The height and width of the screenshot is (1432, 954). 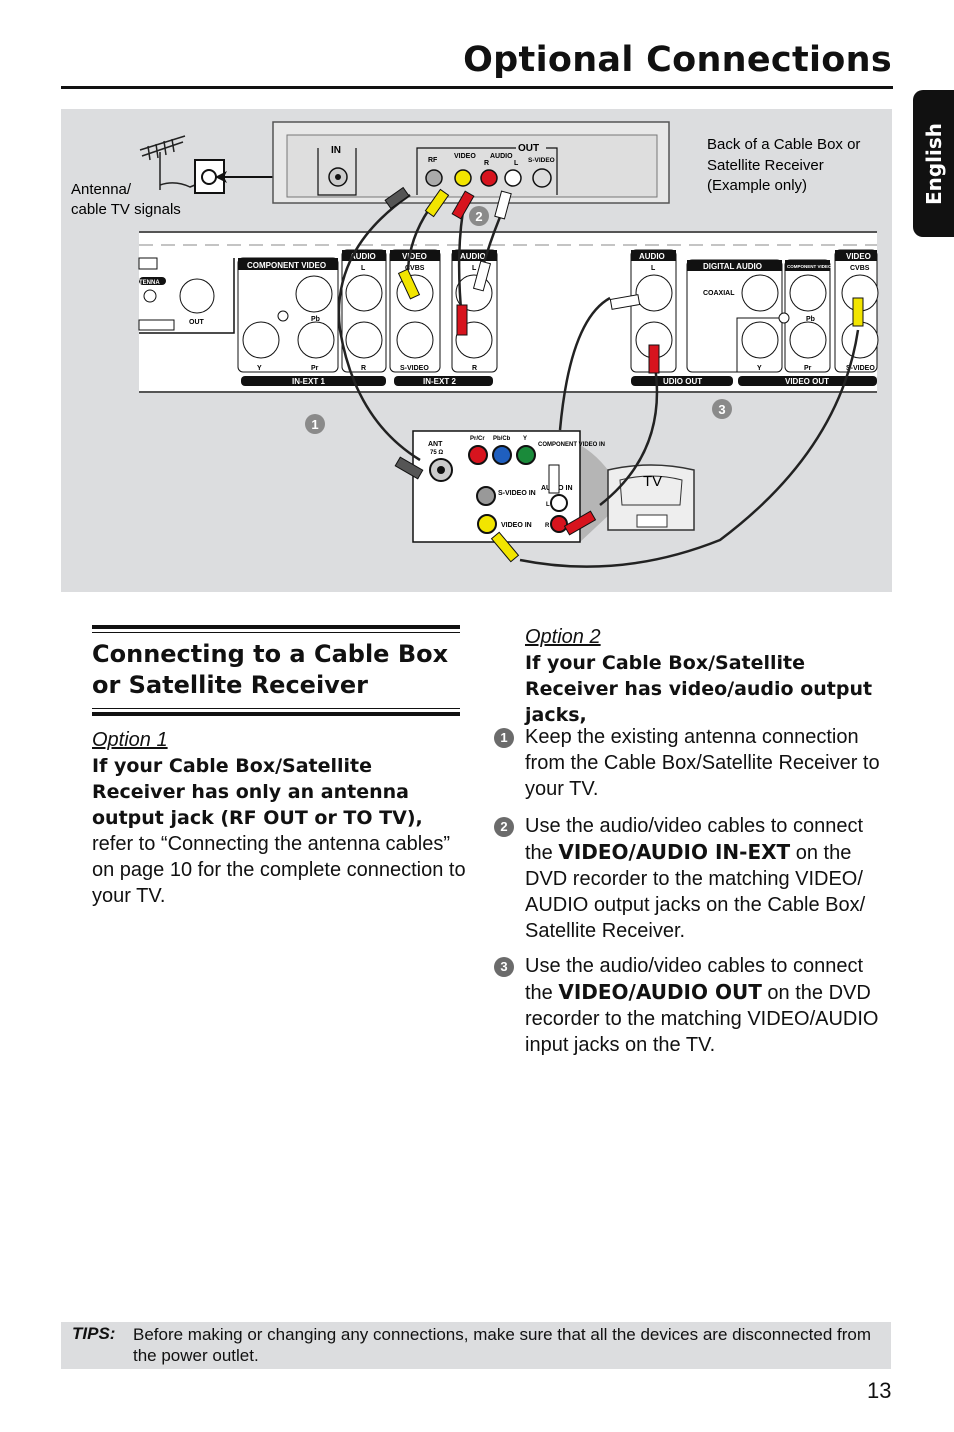 I want to click on step-number: 2, so click(x=504, y=827).